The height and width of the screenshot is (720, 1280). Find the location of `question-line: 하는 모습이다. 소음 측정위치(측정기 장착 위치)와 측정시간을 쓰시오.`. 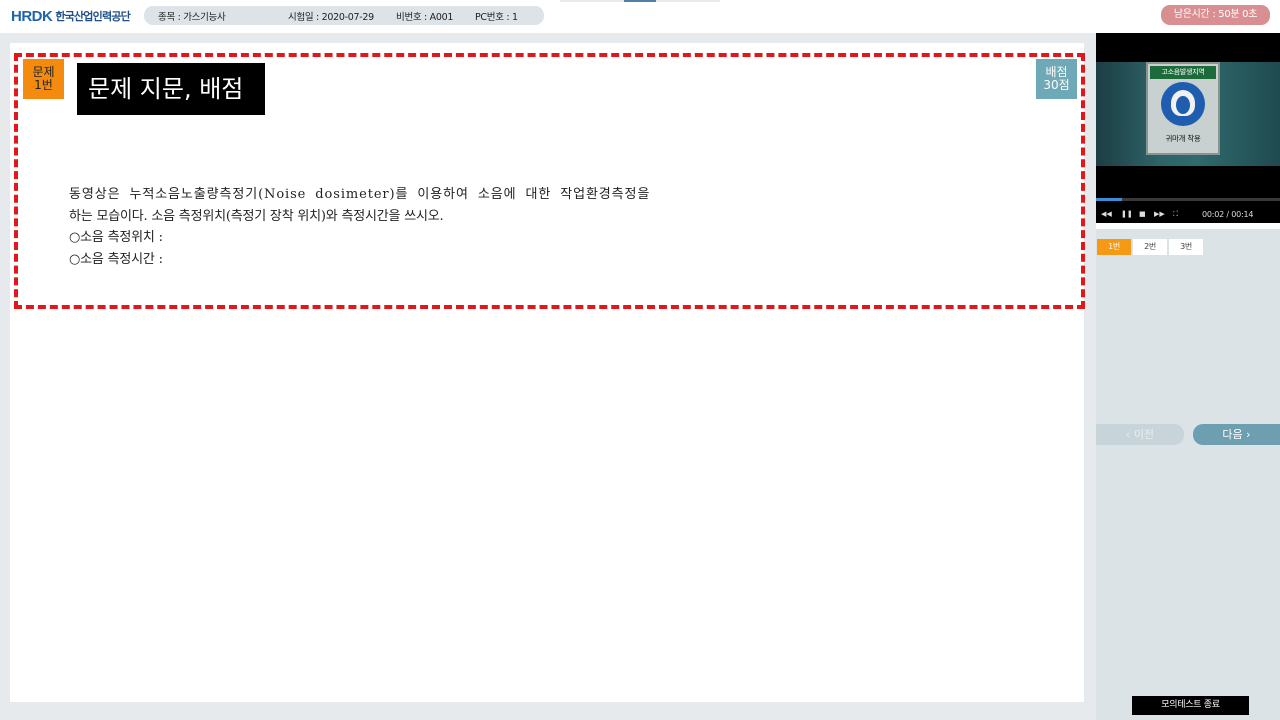

question-line: 하는 모습이다. 소음 측정위치(측정기 장착 위치)와 측정시간을 쓰시오. is located at coordinates (256, 216).